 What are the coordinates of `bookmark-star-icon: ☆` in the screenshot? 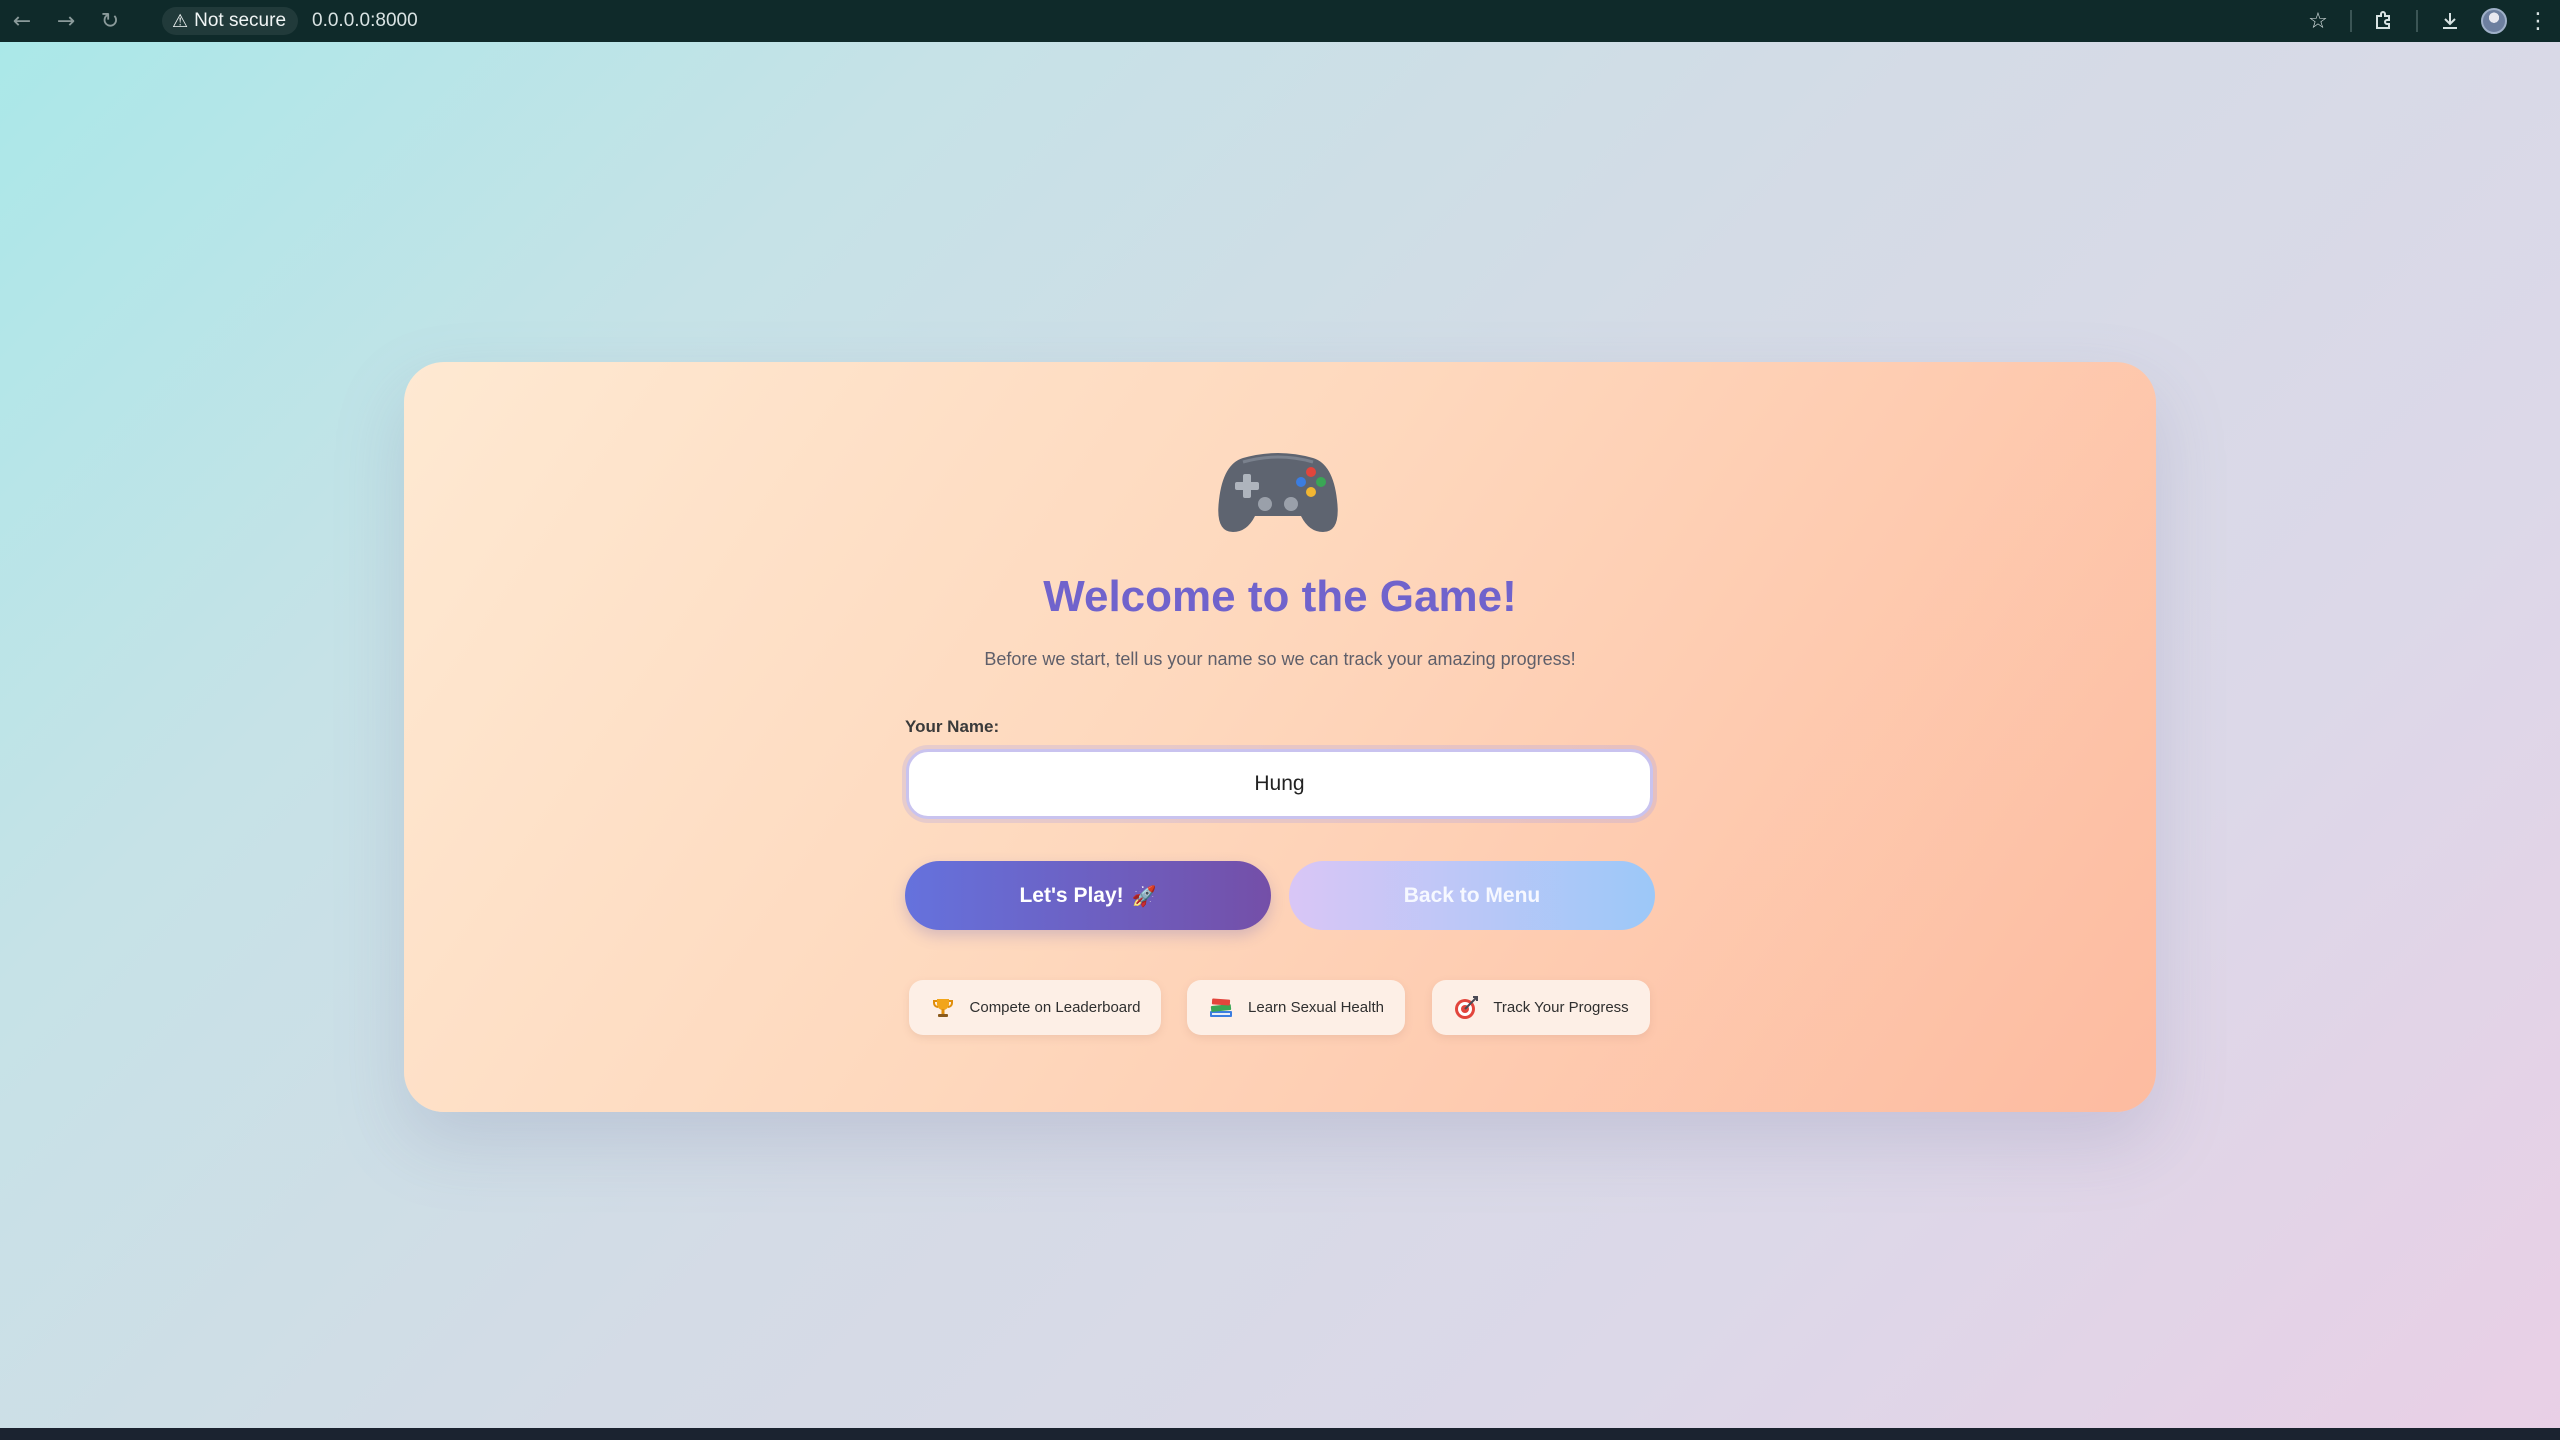 It's located at (2318, 21).